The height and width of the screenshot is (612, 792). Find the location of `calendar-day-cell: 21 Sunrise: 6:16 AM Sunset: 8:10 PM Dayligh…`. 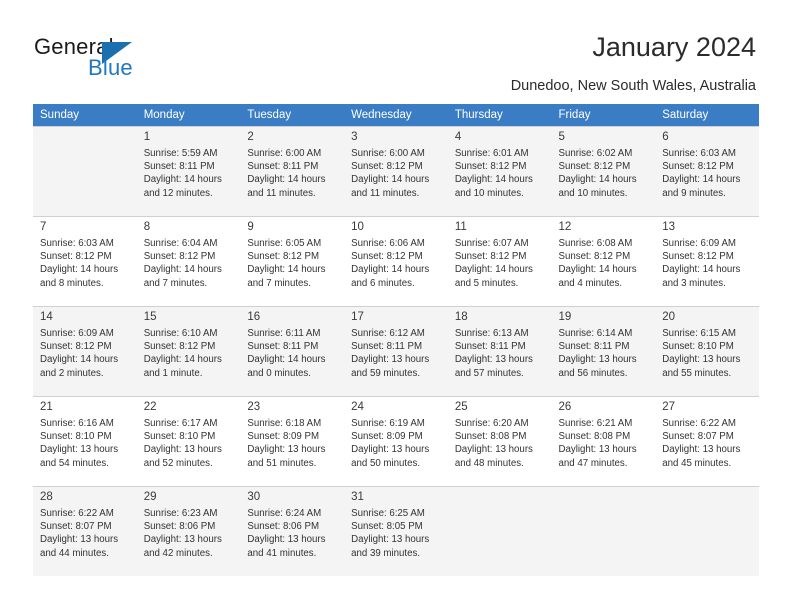

calendar-day-cell: 21 Sunrise: 6:16 AM Sunset: 8:10 PM Dayligh… is located at coordinates (85, 441).